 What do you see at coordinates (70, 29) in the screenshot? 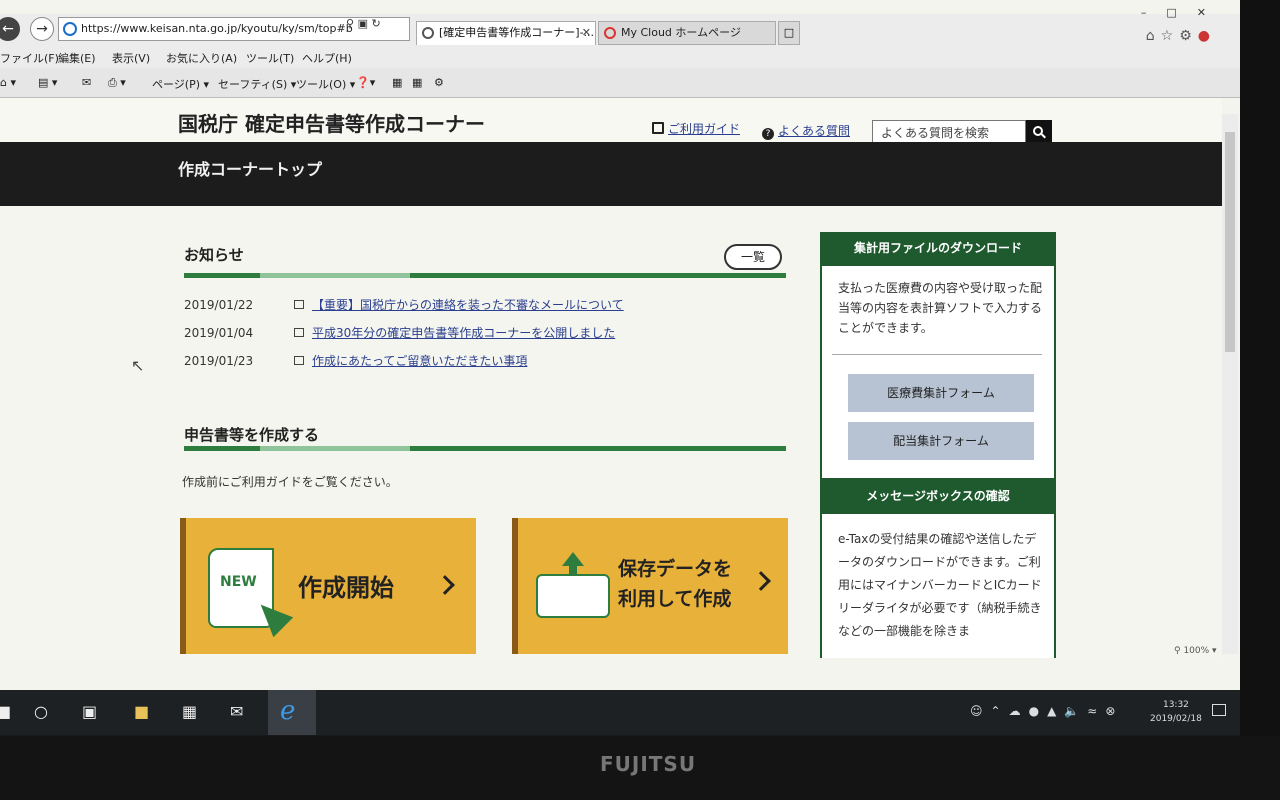
I see `ie-page-icon` at bounding box center [70, 29].